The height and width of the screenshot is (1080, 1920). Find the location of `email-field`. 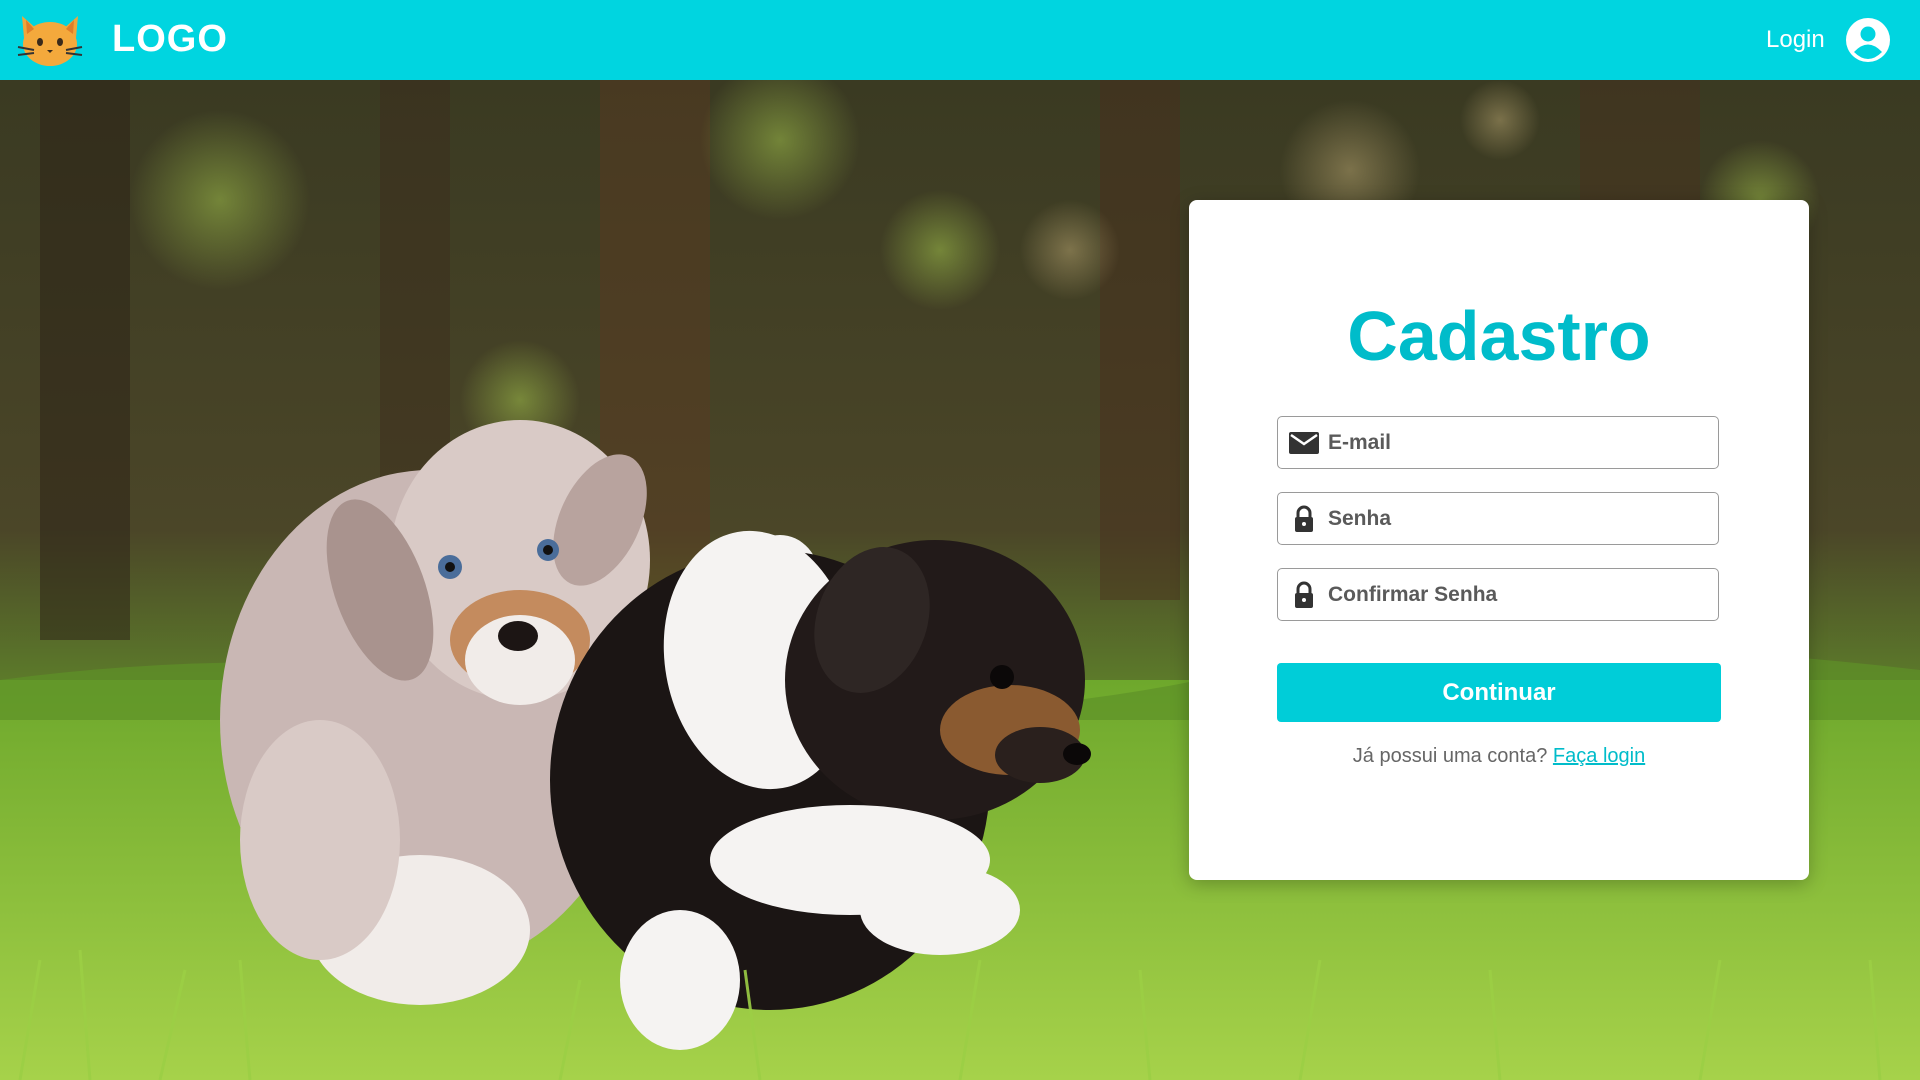

email-field is located at coordinates (1498, 442).